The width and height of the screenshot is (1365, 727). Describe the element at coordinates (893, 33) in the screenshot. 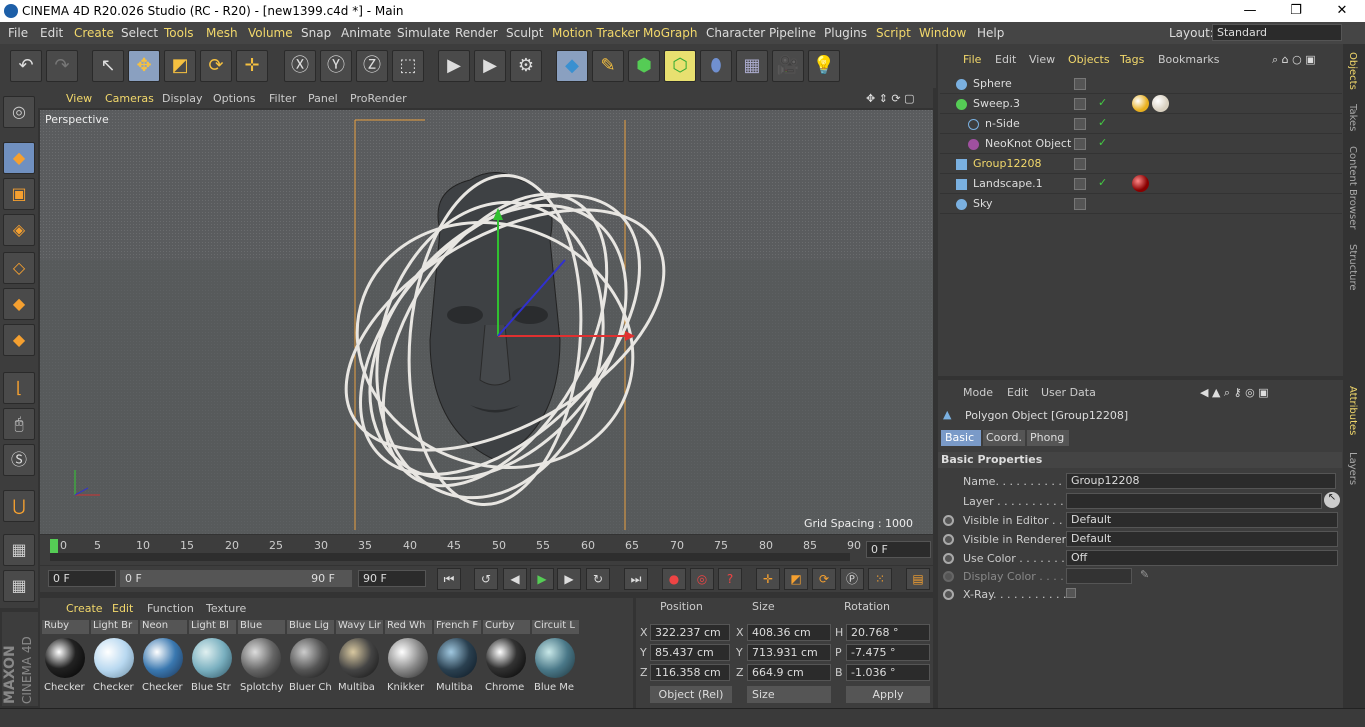

I see `menu-script: Script` at that location.